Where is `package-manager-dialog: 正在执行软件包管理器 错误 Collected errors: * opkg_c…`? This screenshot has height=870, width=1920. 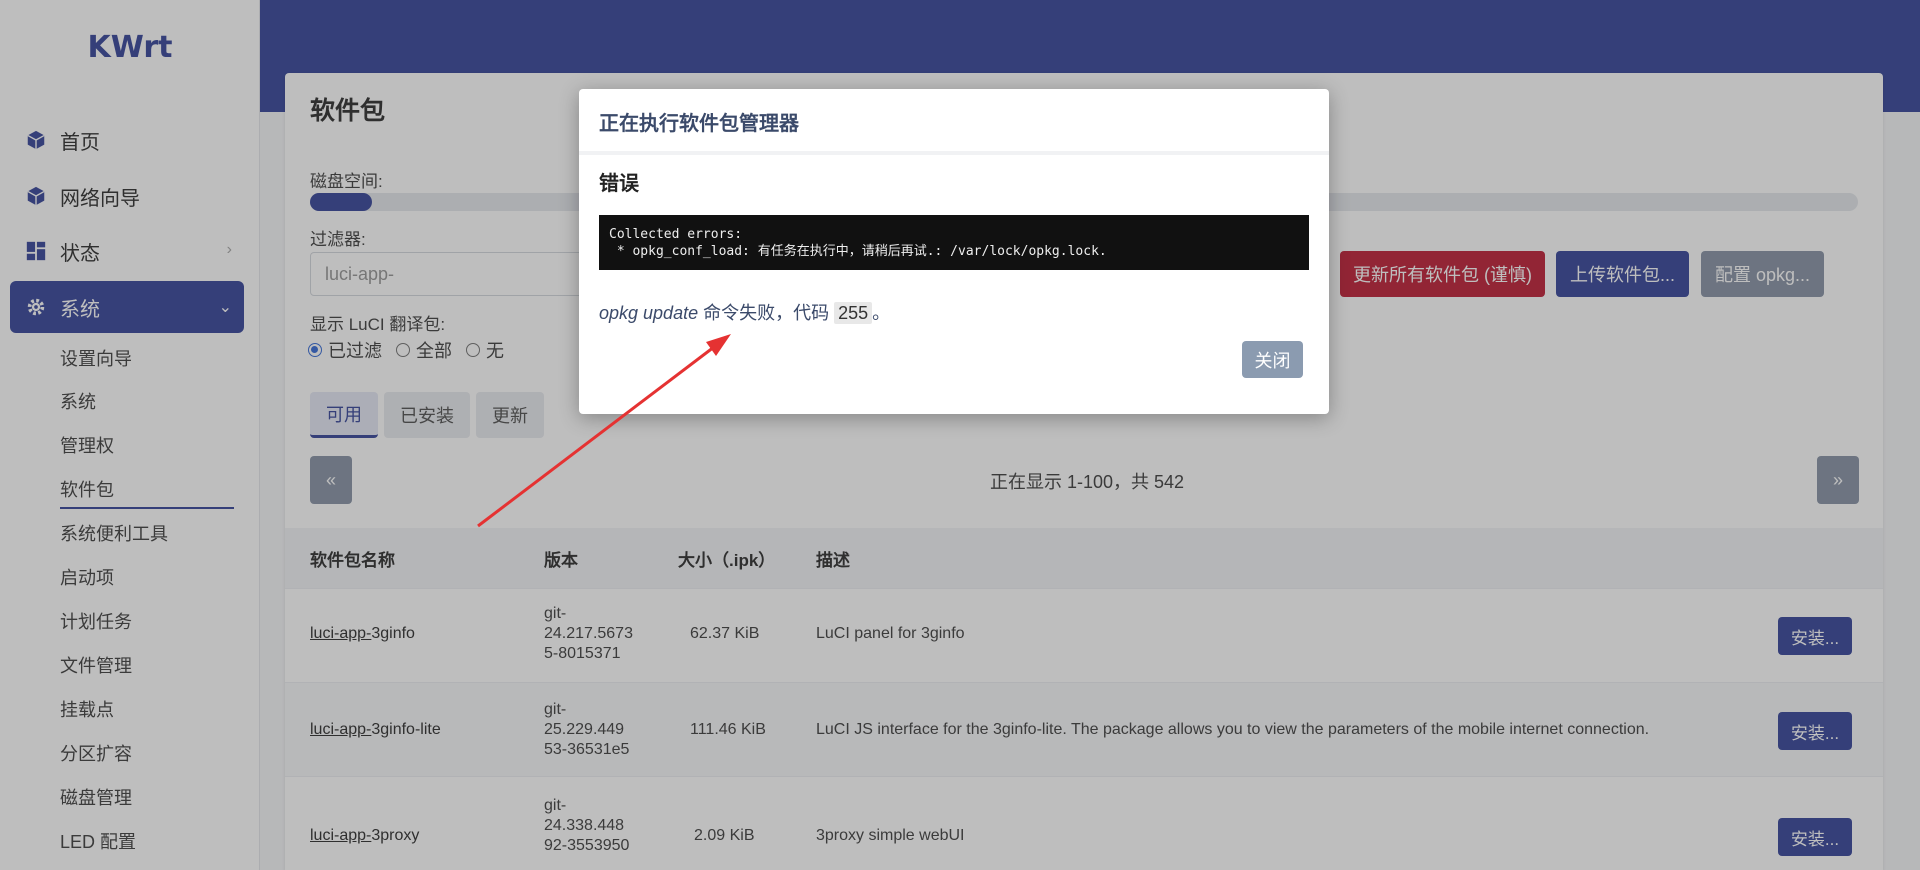 package-manager-dialog: 正在执行软件包管理器 错误 Collected errors: * opkg_c… is located at coordinates (954, 251).